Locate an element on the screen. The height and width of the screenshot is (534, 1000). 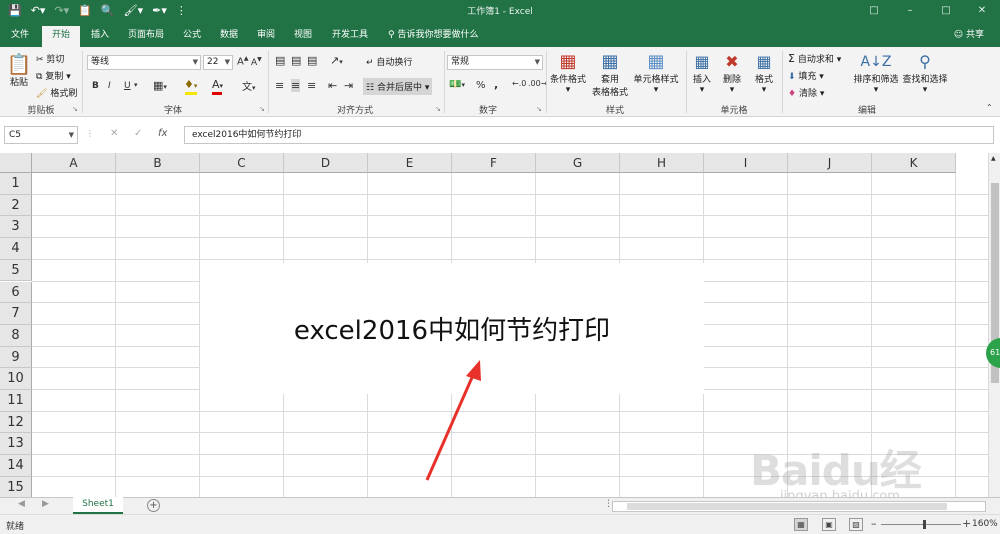
row-header-8: 8 is located at coordinates (16, 335).